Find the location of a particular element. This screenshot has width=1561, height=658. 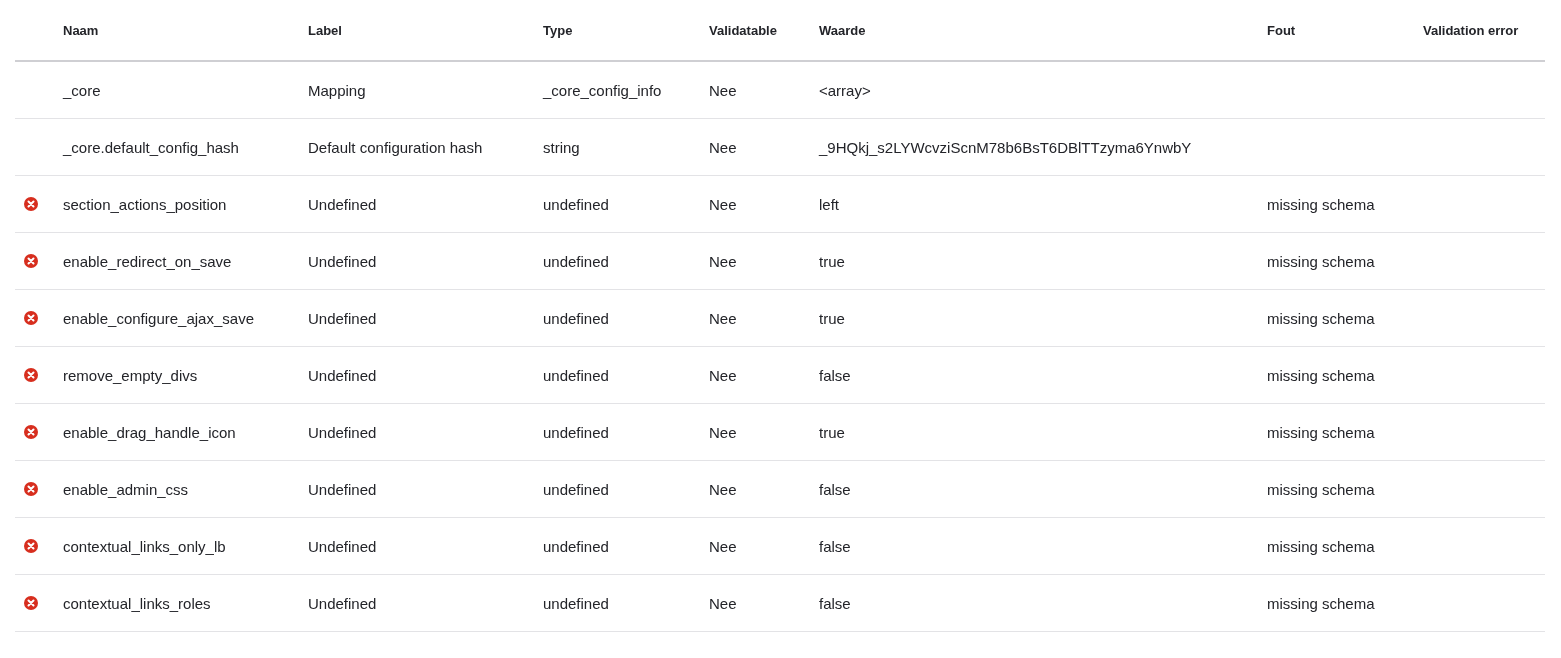

table-cell: contextual_links_only_lb is located at coordinates (144, 546).